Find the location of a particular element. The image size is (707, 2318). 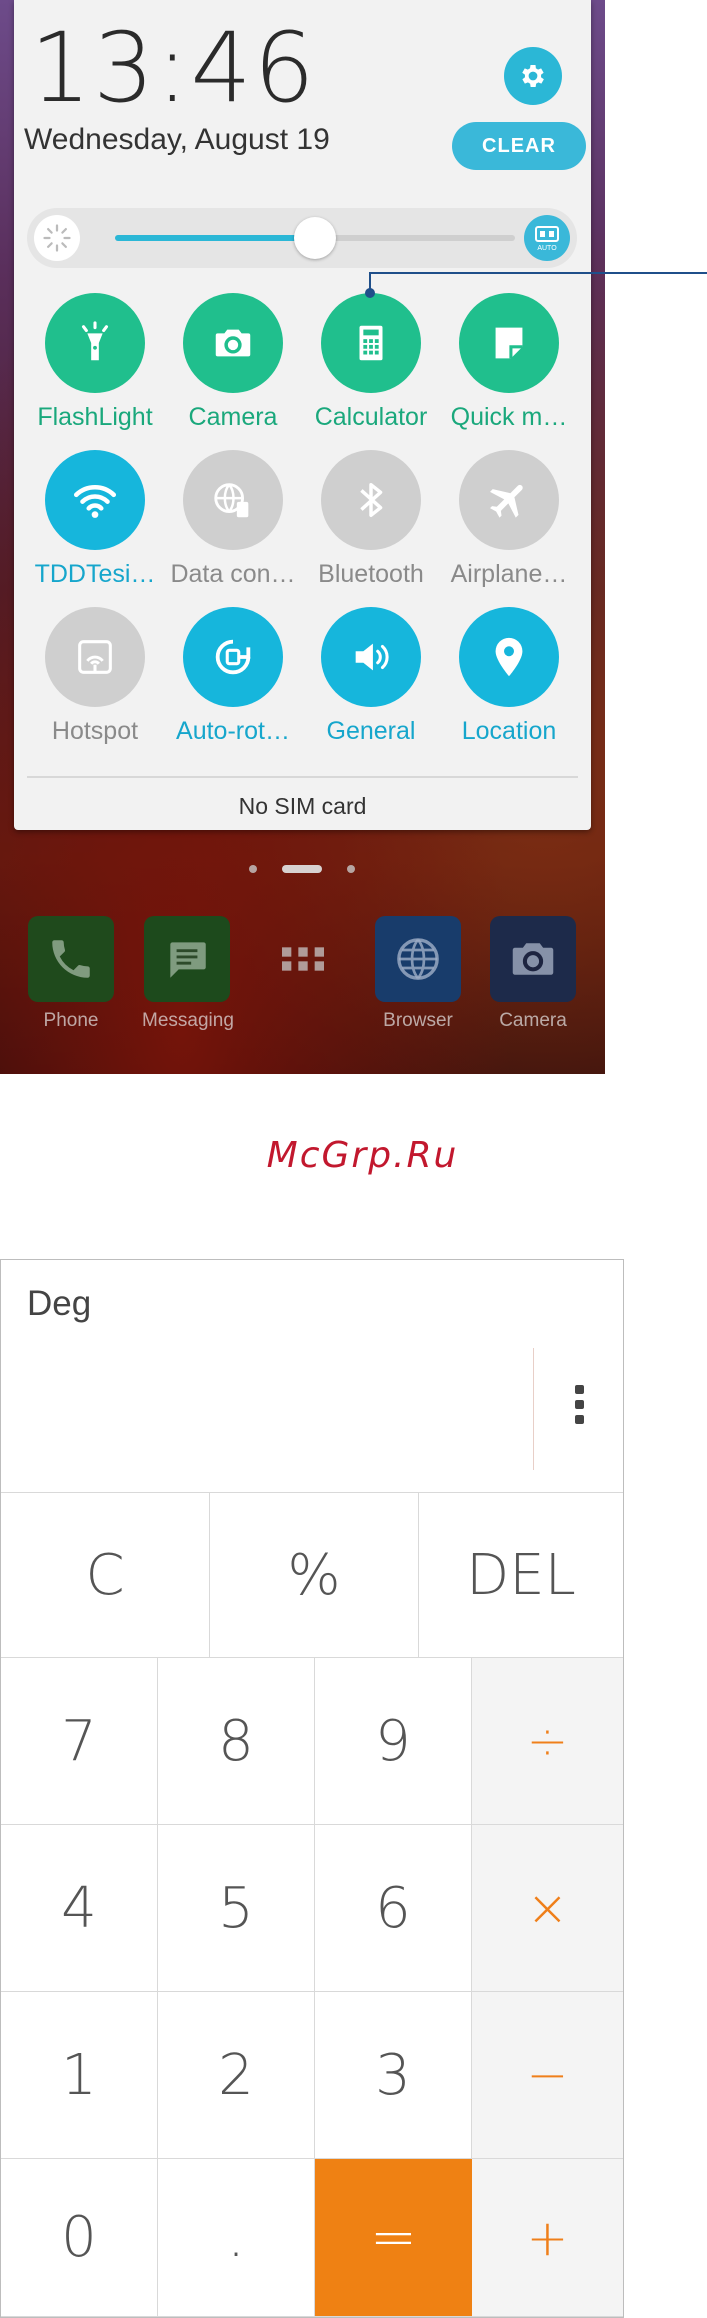

brightness-thumb is located at coordinates (315, 238).